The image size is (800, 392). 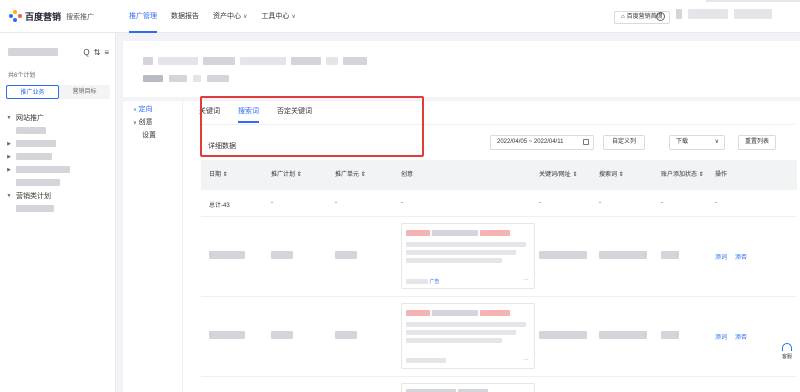 I want to click on keyword-tabs: 关键词 搜索词 否定关键词, so click(x=255, y=113).